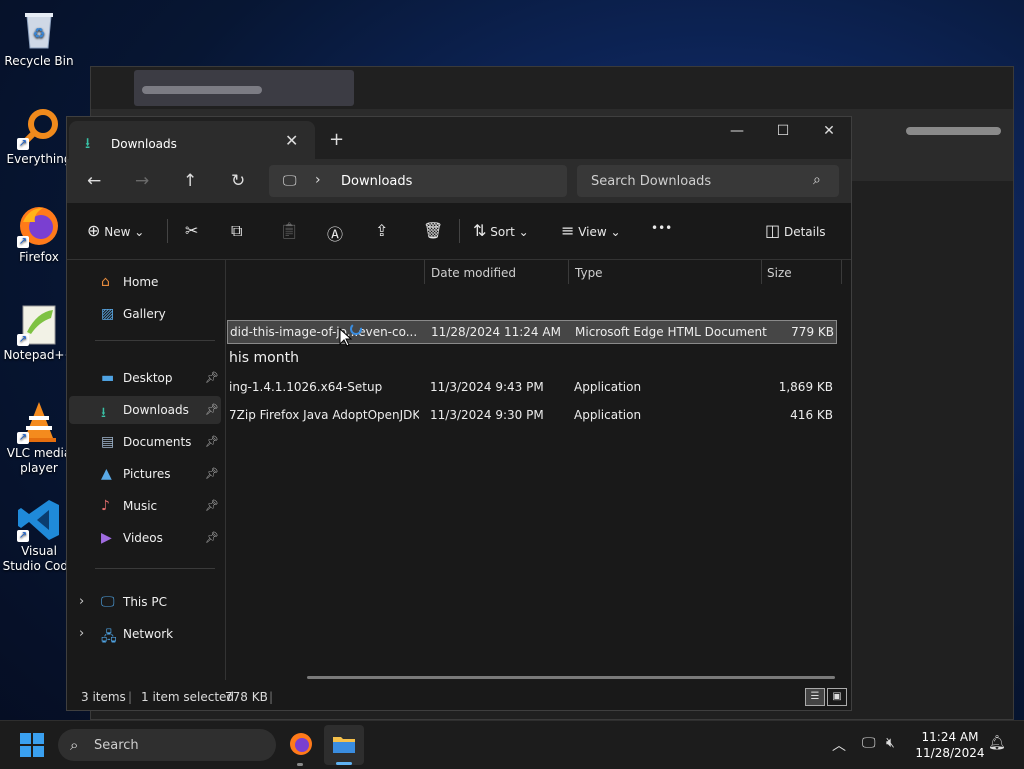  Describe the element at coordinates (39, 536) in the screenshot. I see `desktop-icon-vscode: ↗ Visual Studio Code` at that location.